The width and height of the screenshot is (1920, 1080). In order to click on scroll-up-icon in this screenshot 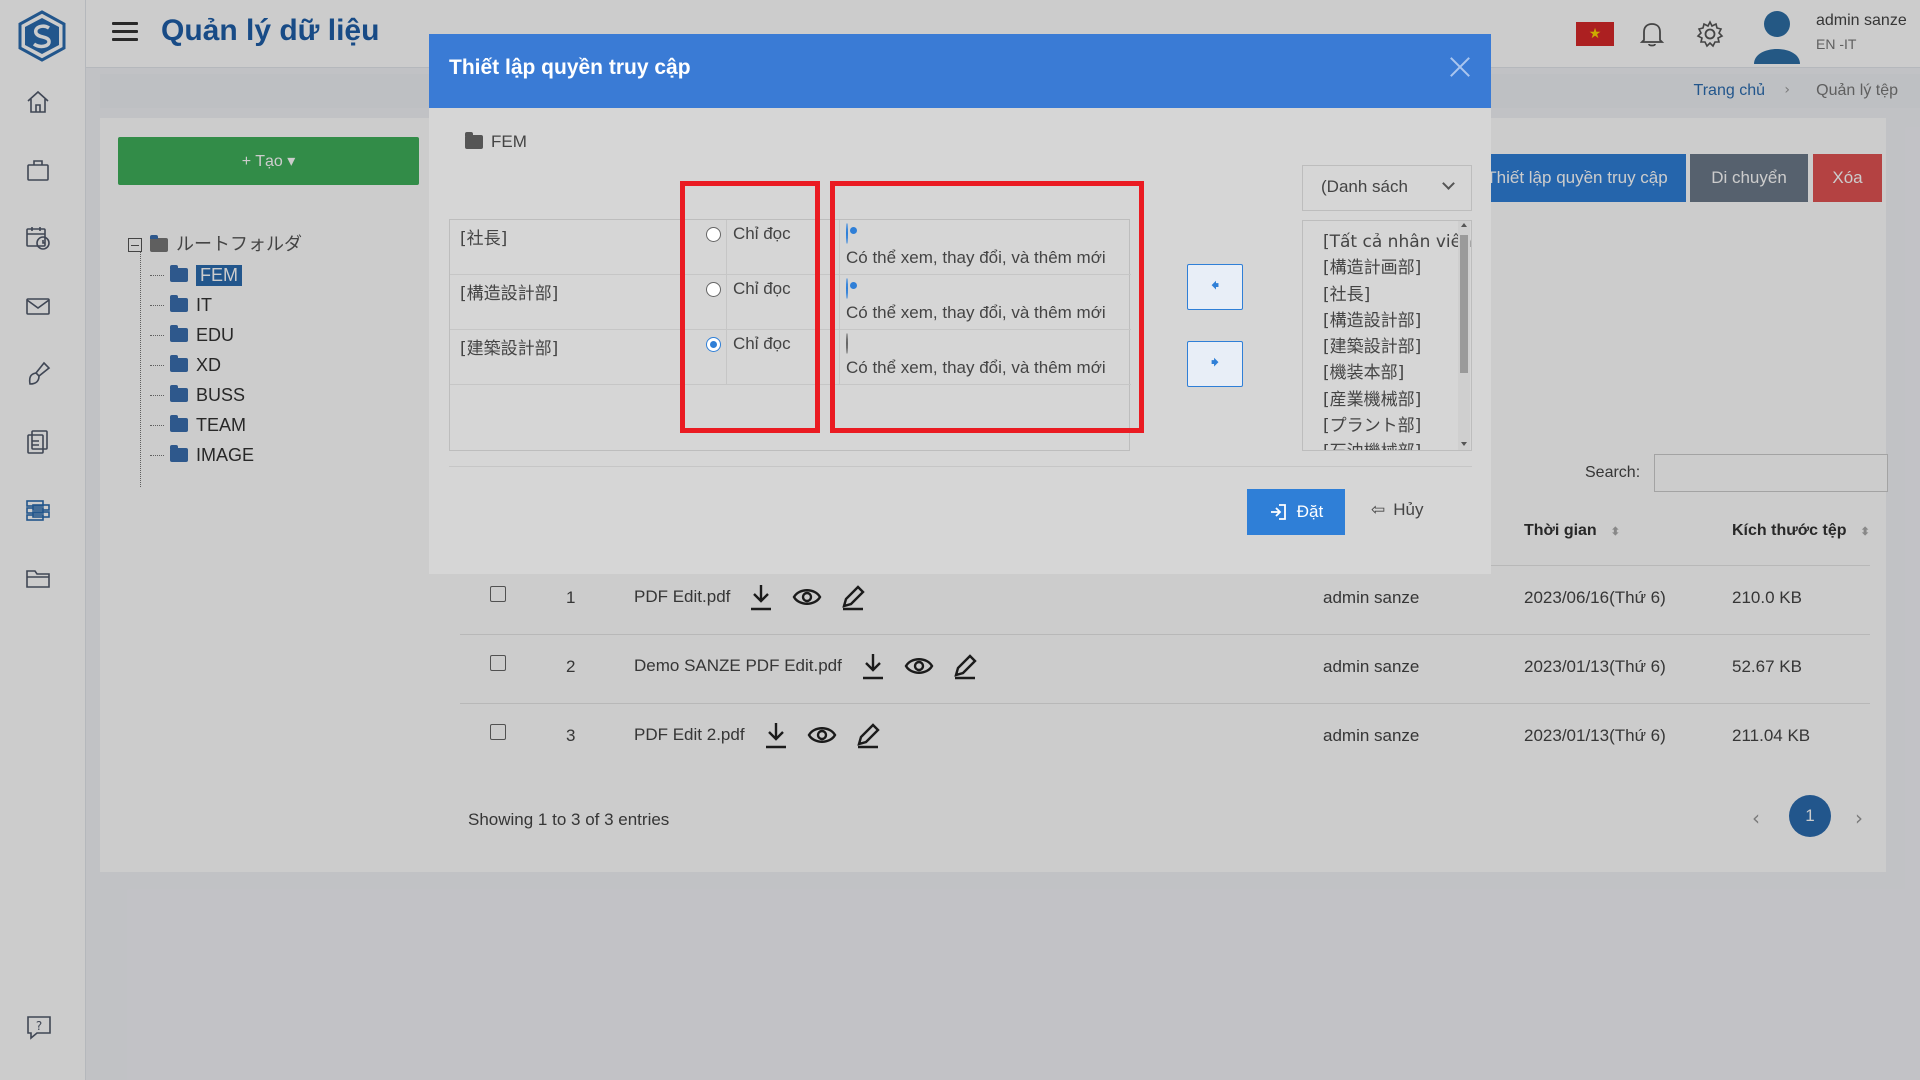, I will do `click(1464, 225)`.